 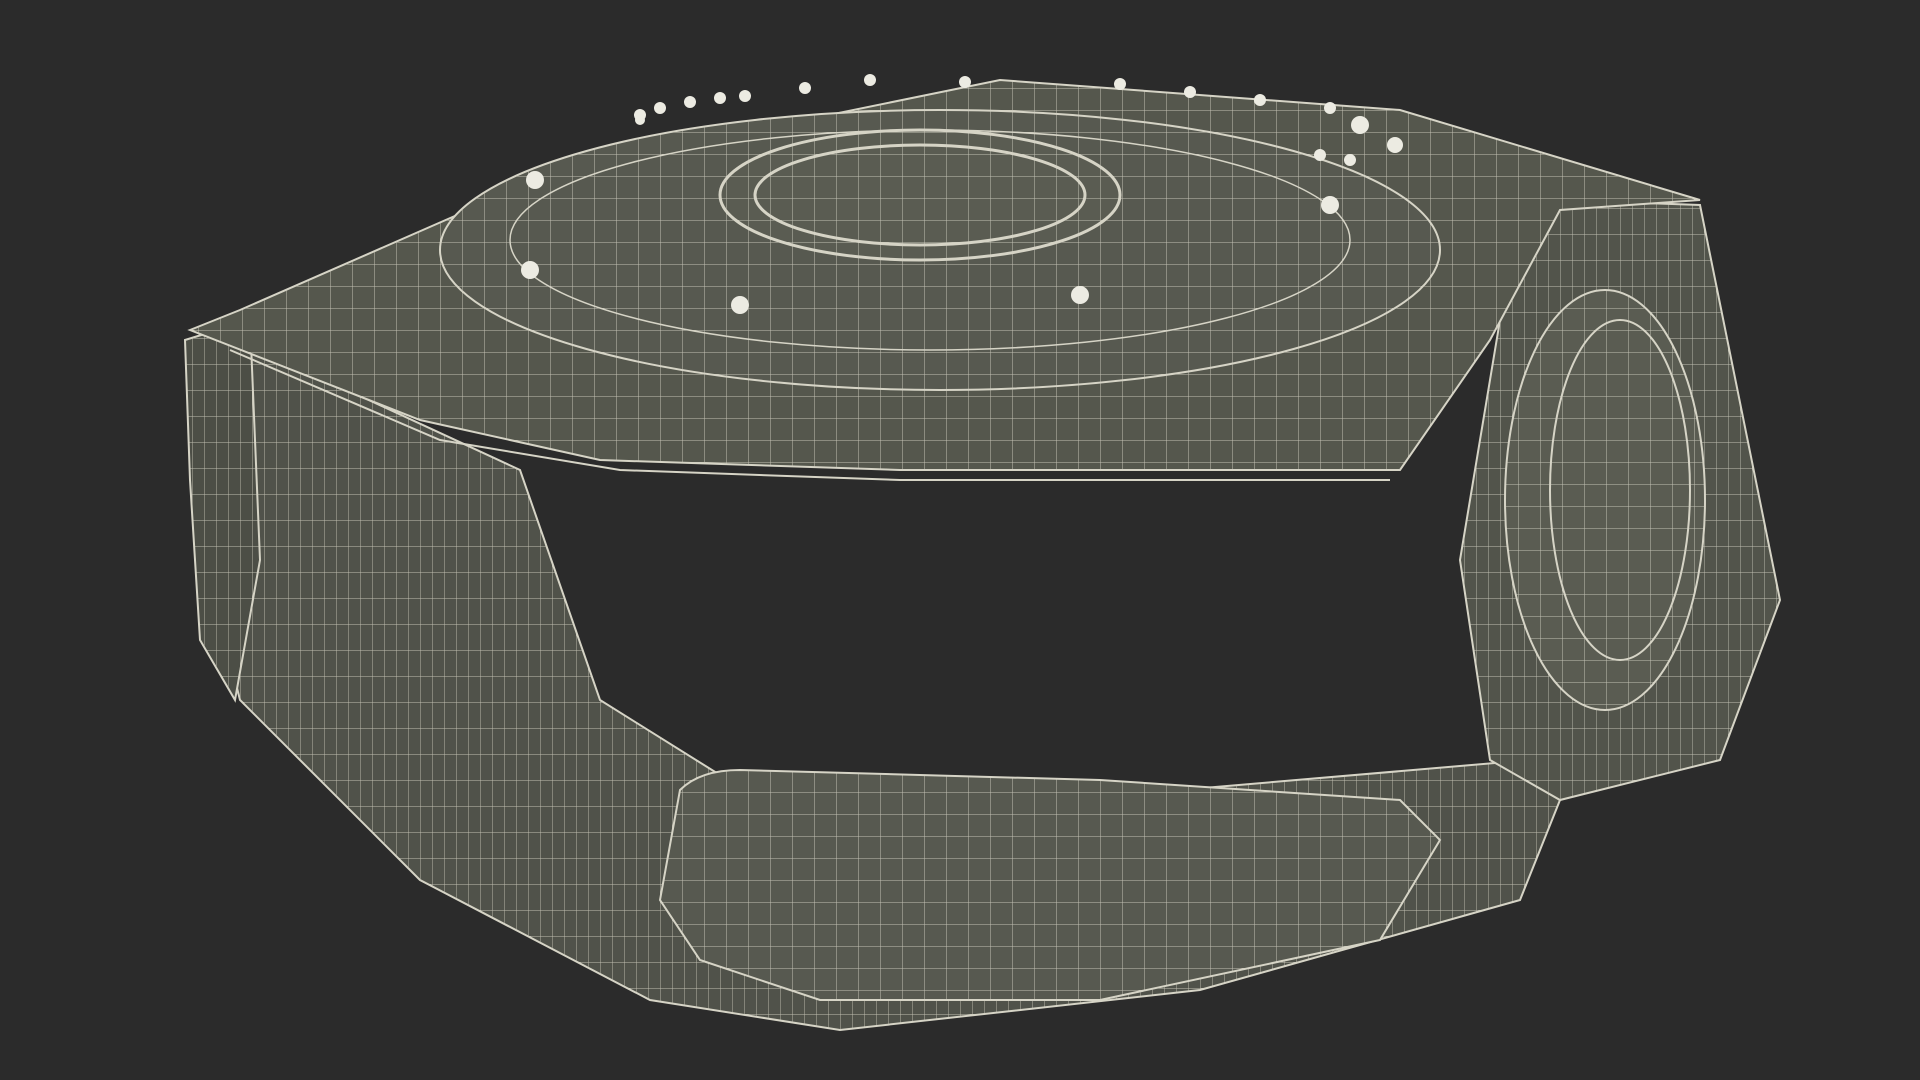 What do you see at coordinates (1050, 884) in the screenshot?
I see `bracelet-strap-tip` at bounding box center [1050, 884].